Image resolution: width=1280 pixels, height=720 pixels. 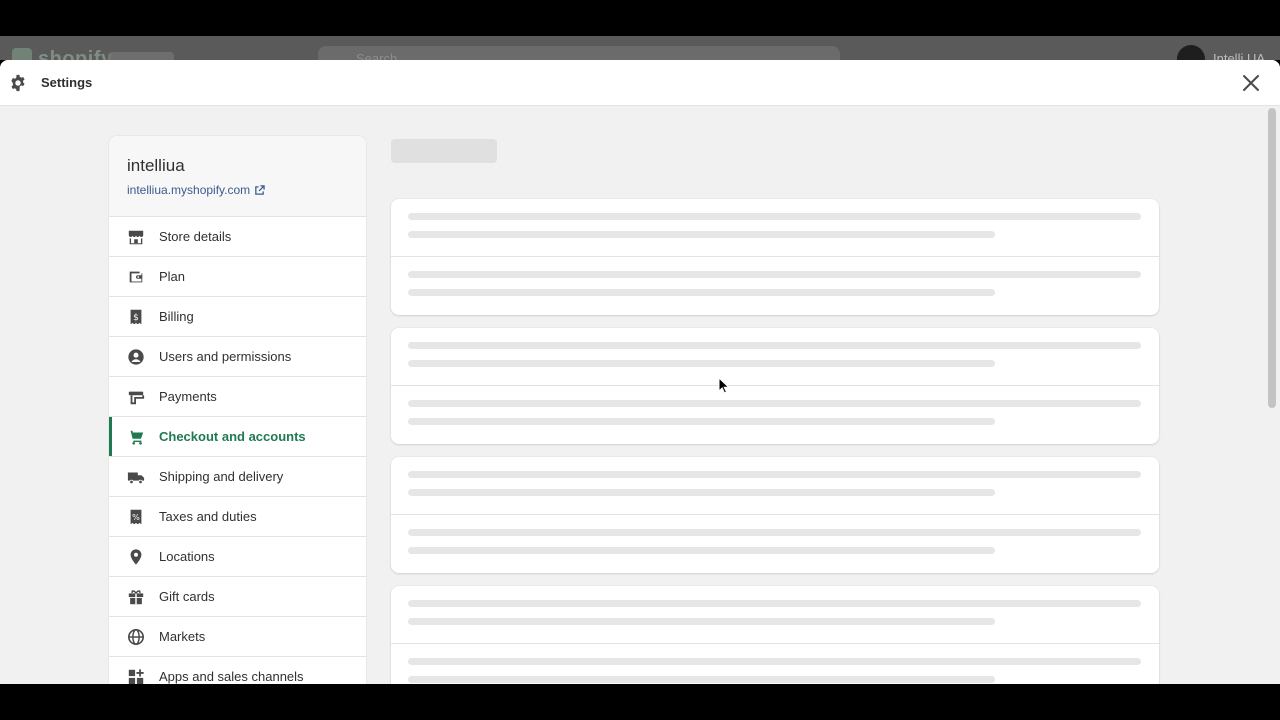 What do you see at coordinates (260, 189) in the screenshot?
I see `external-link-icon` at bounding box center [260, 189].